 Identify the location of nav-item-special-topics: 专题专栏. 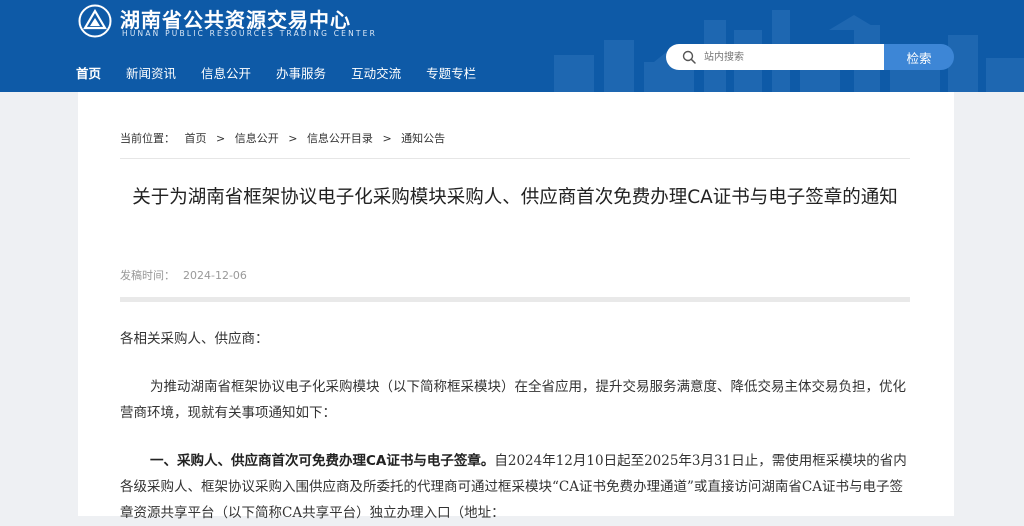
(451, 72).